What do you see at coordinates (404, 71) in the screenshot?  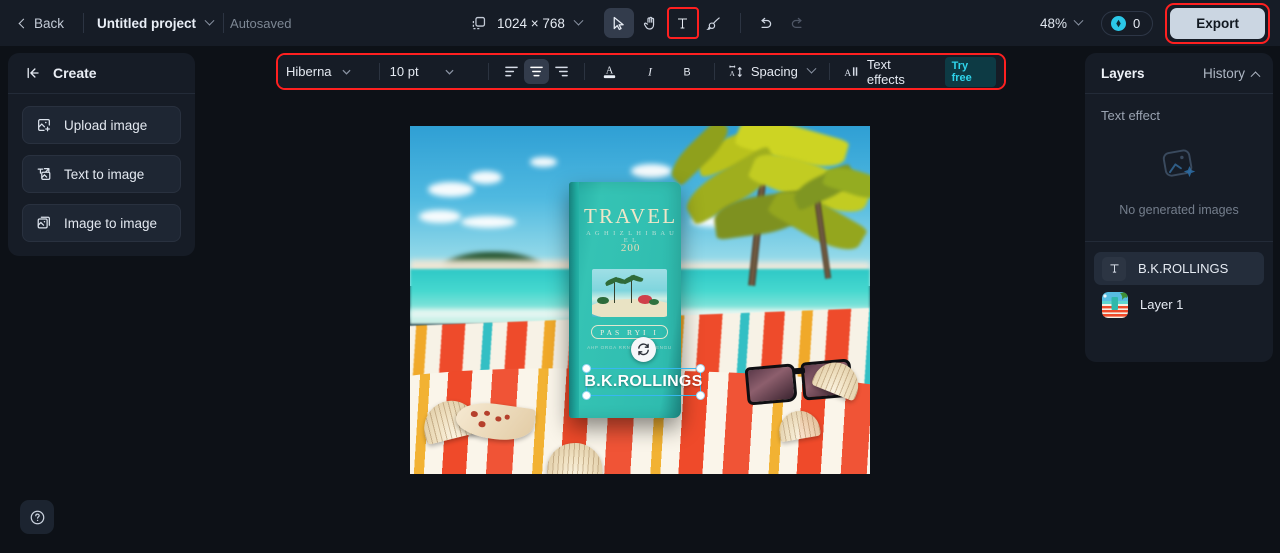 I see `font-size-value: 10 pt` at bounding box center [404, 71].